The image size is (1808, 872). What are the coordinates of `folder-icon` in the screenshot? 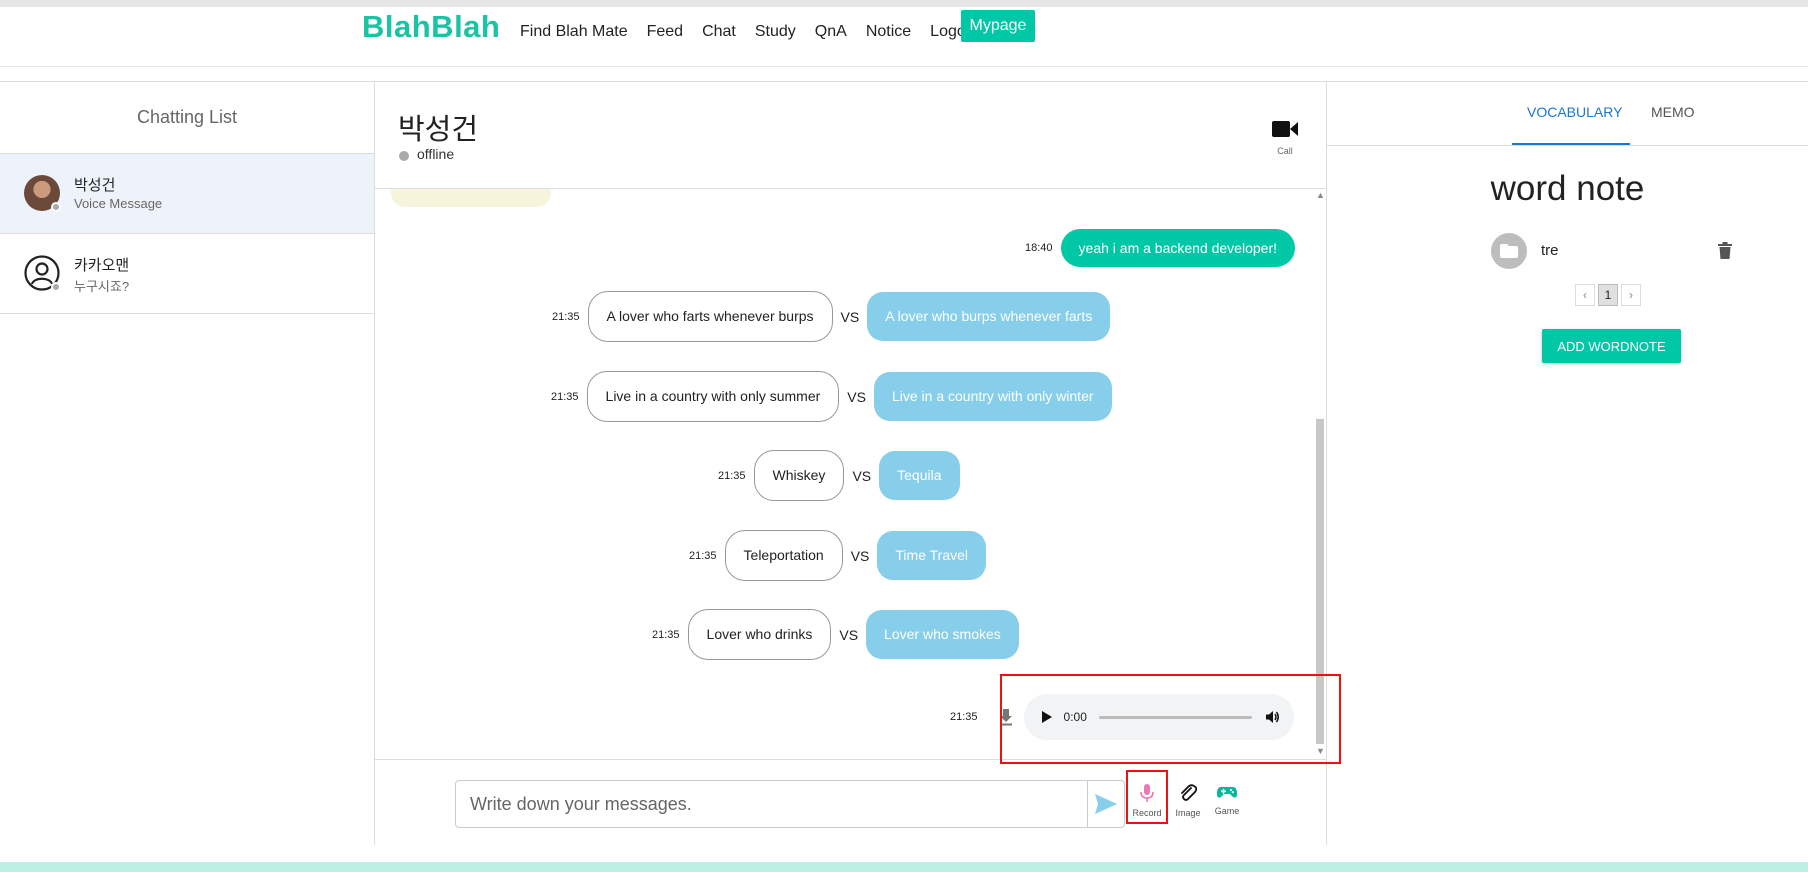 It's located at (1509, 251).